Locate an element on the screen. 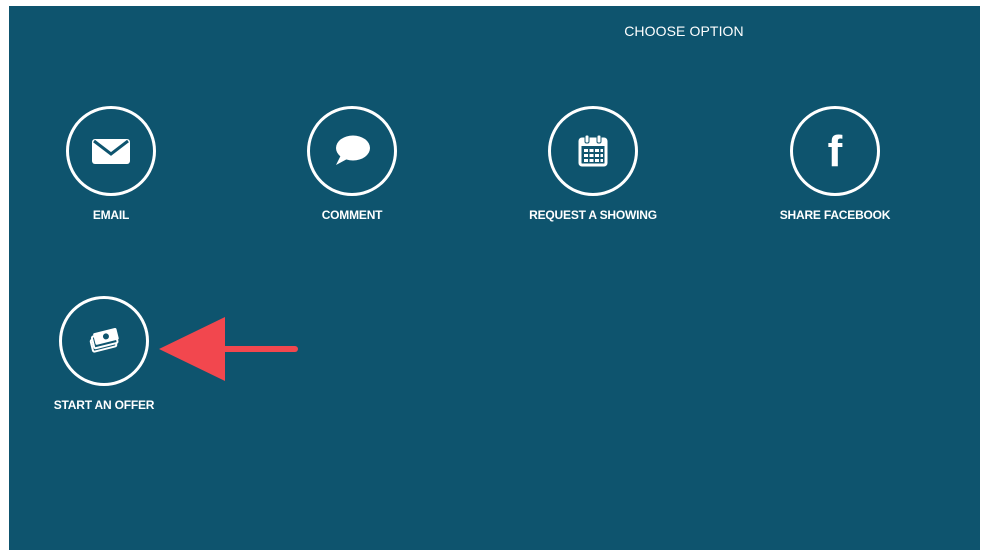 The width and height of the screenshot is (985, 550). calendar-icon is located at coordinates (593, 150).